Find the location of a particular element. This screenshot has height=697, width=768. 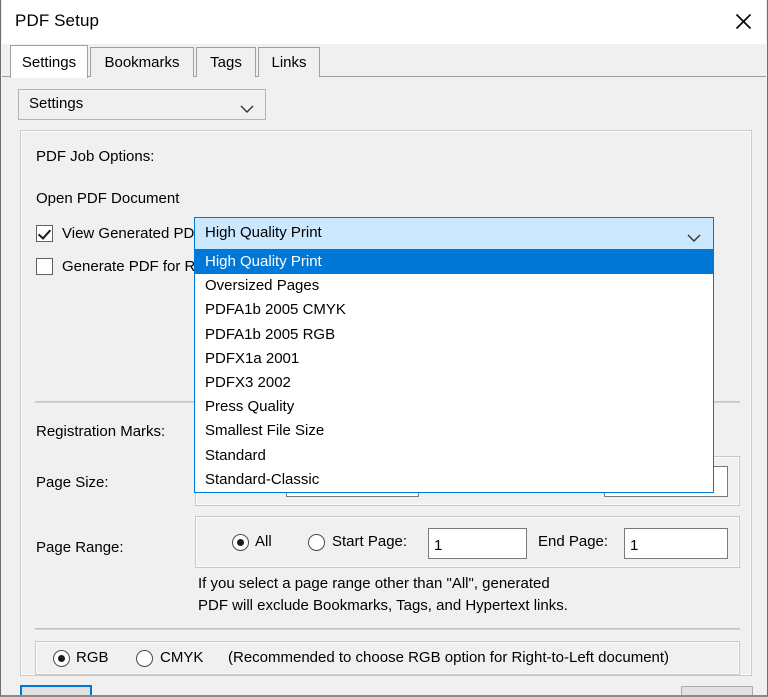

color-cmyk-label: CMYK is located at coordinates (182, 657).